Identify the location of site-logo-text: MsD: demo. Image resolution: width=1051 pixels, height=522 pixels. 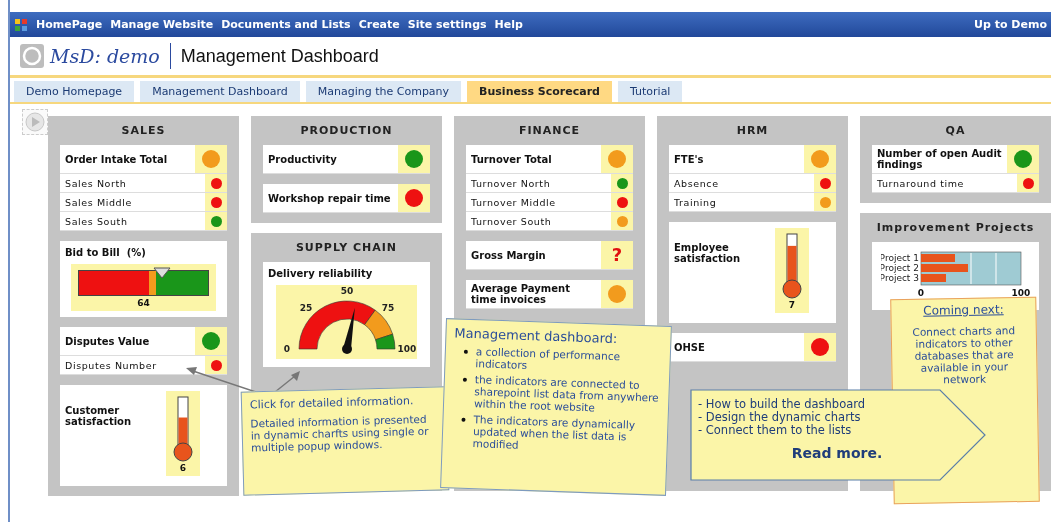
(105, 56).